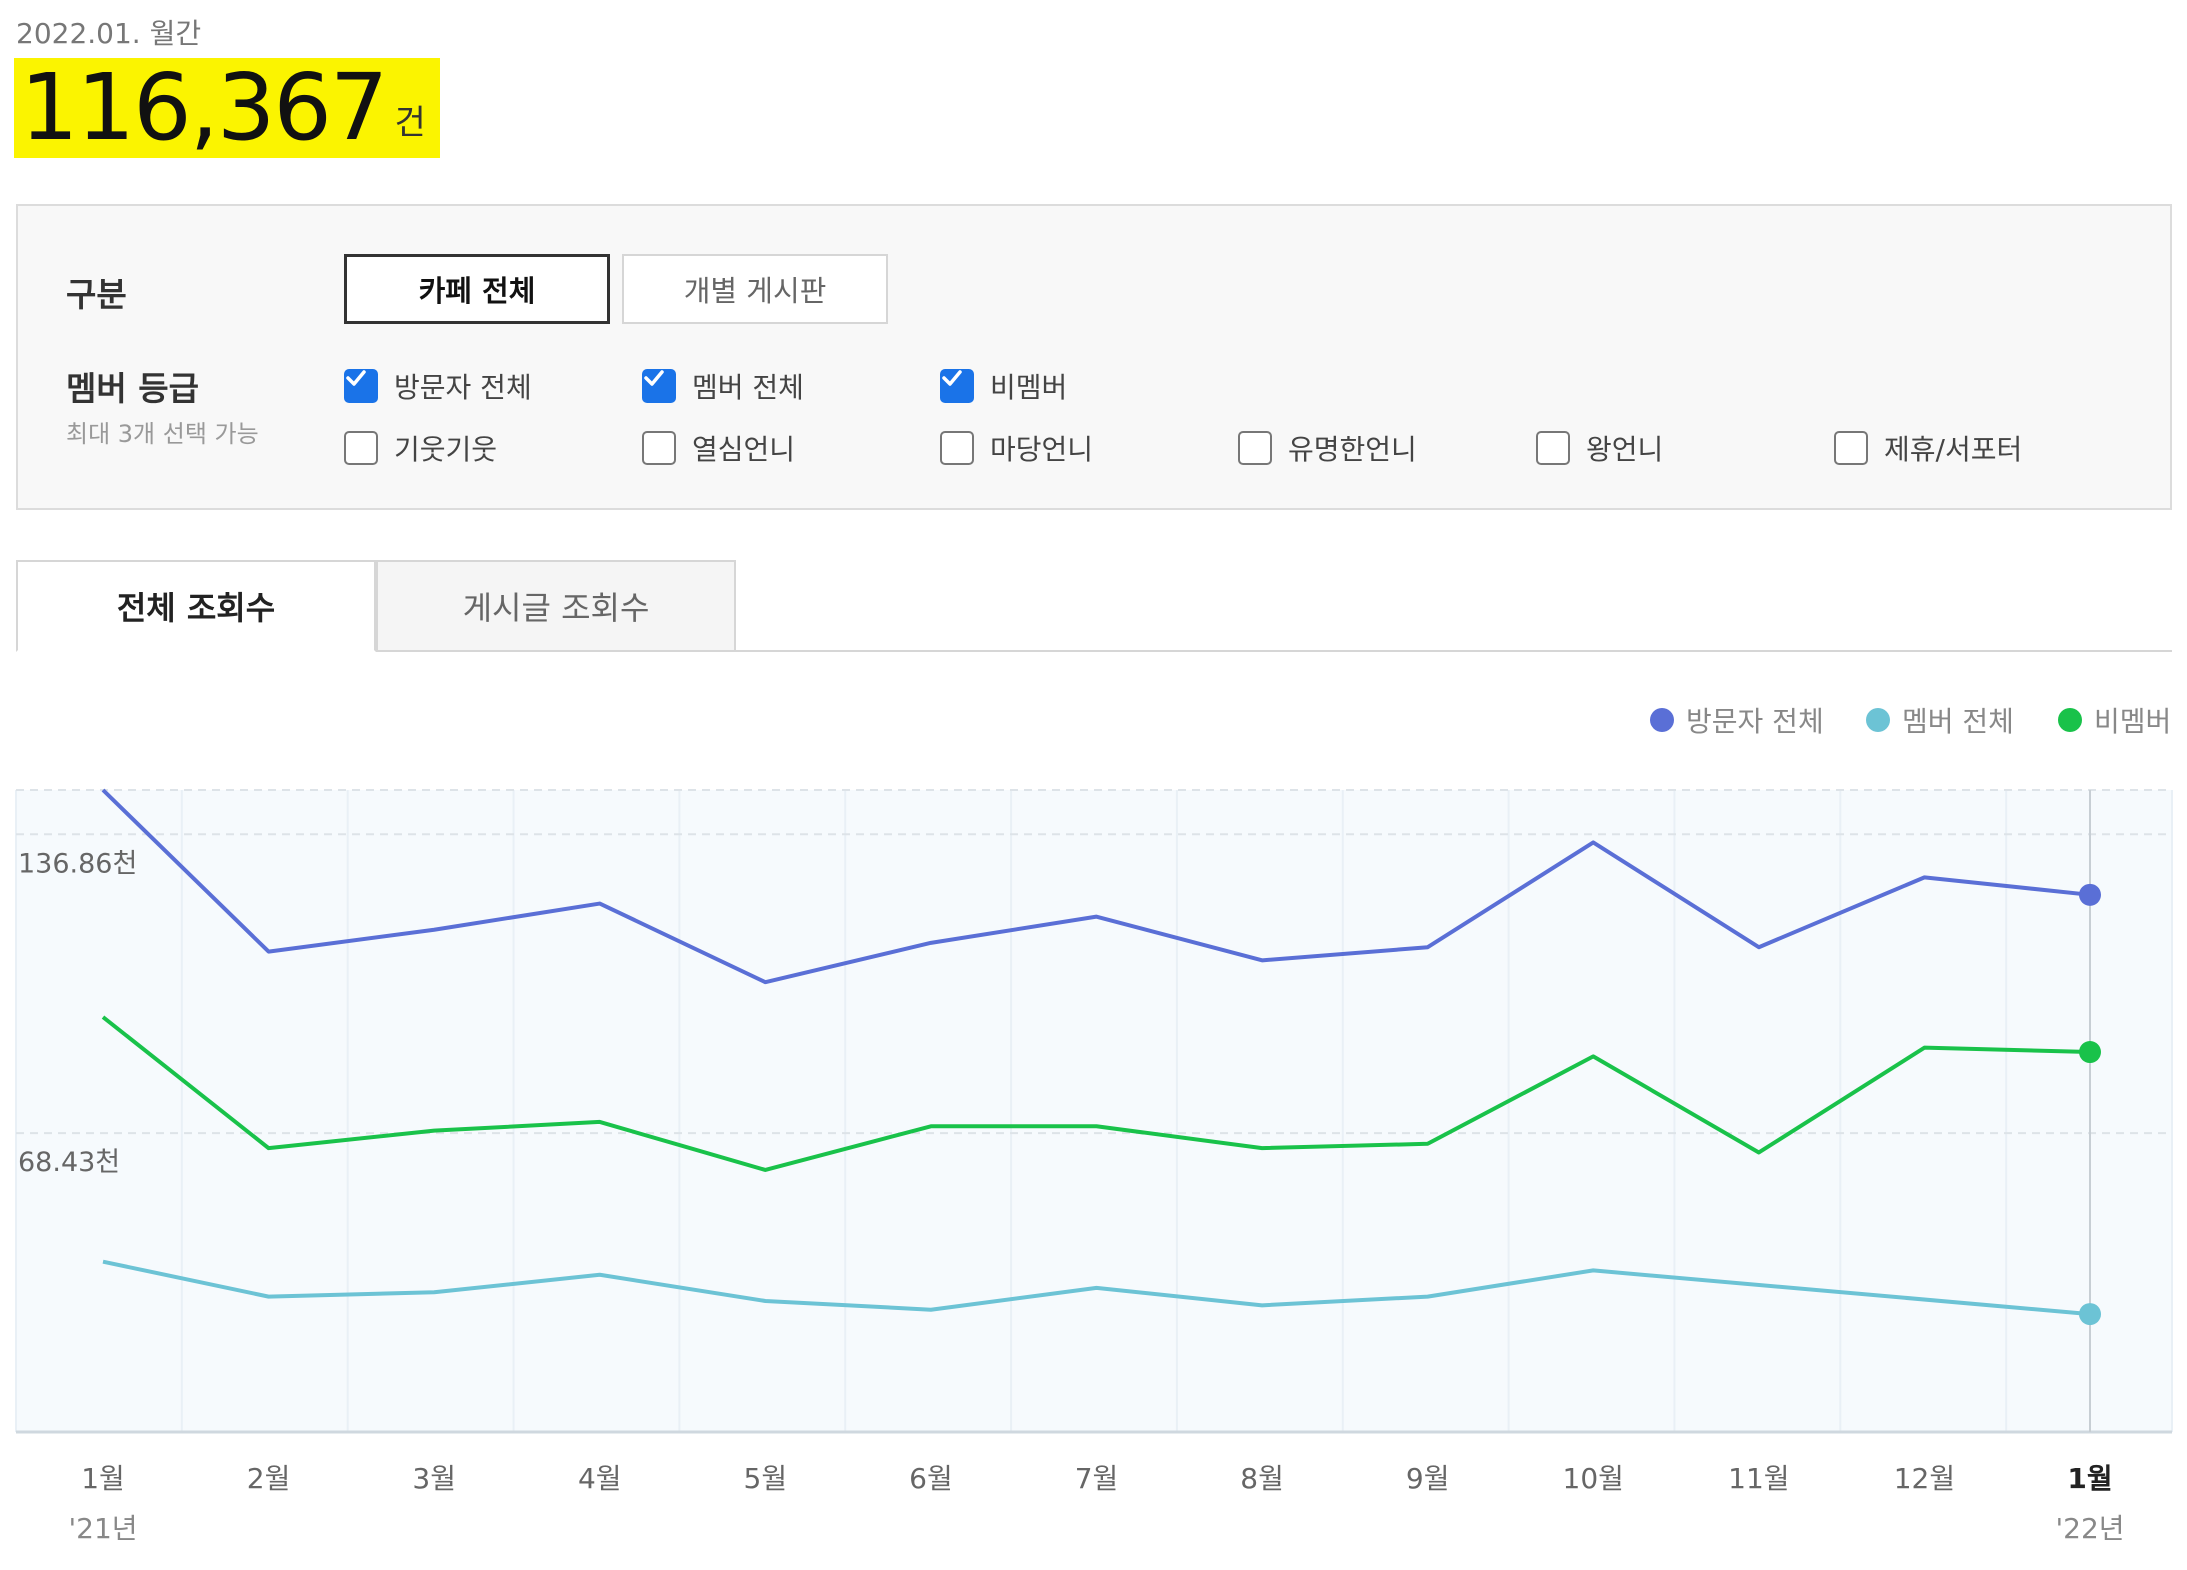  Describe the element at coordinates (1262, 1478) in the screenshot. I see `x-tick-label: 8월` at that location.